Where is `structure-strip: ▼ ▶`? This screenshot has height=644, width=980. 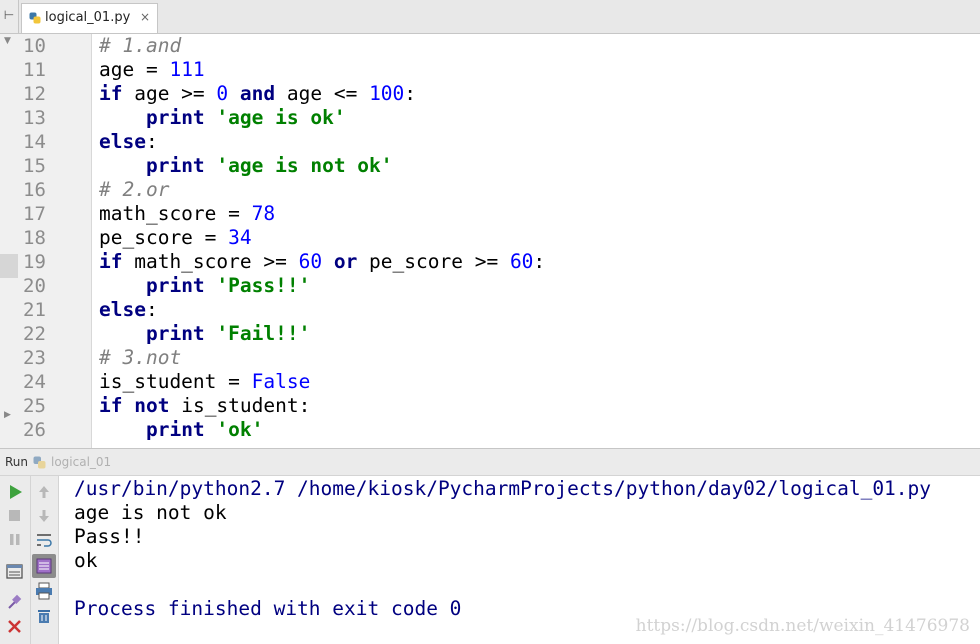 structure-strip: ▼ ▶ is located at coordinates (9, 241).